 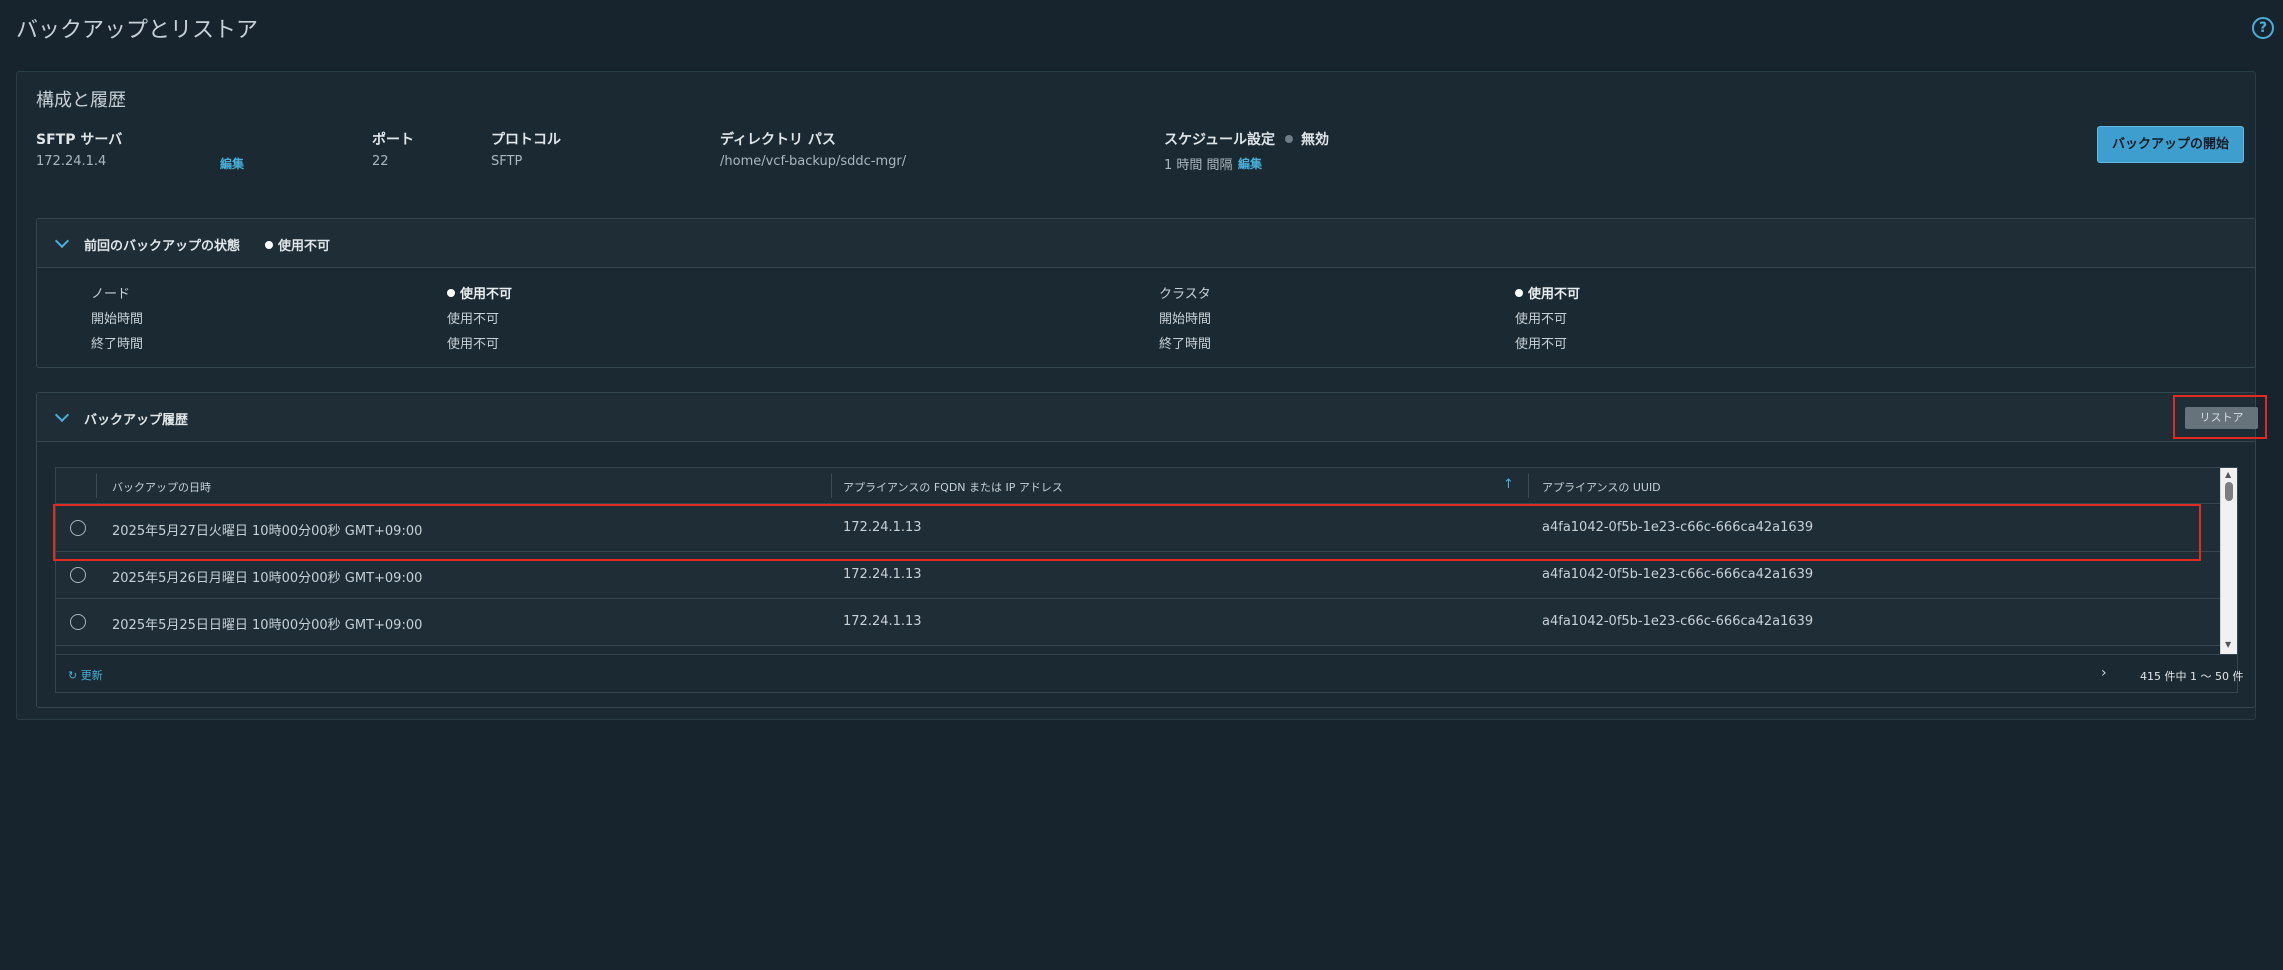 I want to click on sftp-server-label: SFTP サーバ, so click(x=79, y=140).